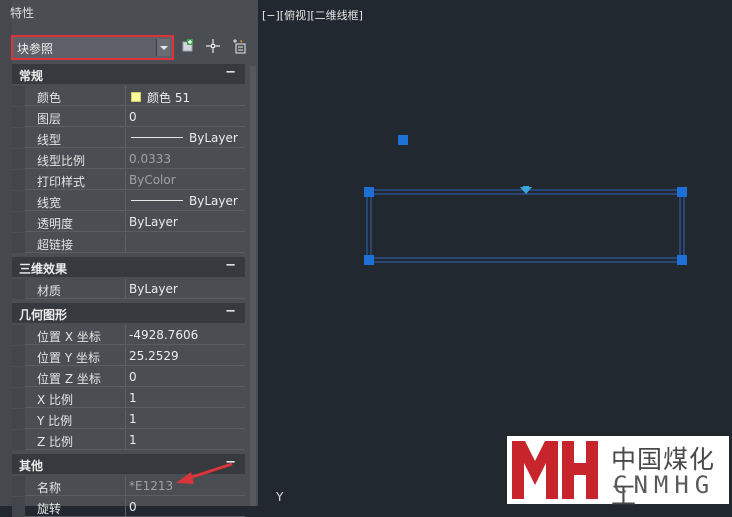  What do you see at coordinates (128, 289) in the screenshot?
I see `property-row: 材质 ByLayer` at bounding box center [128, 289].